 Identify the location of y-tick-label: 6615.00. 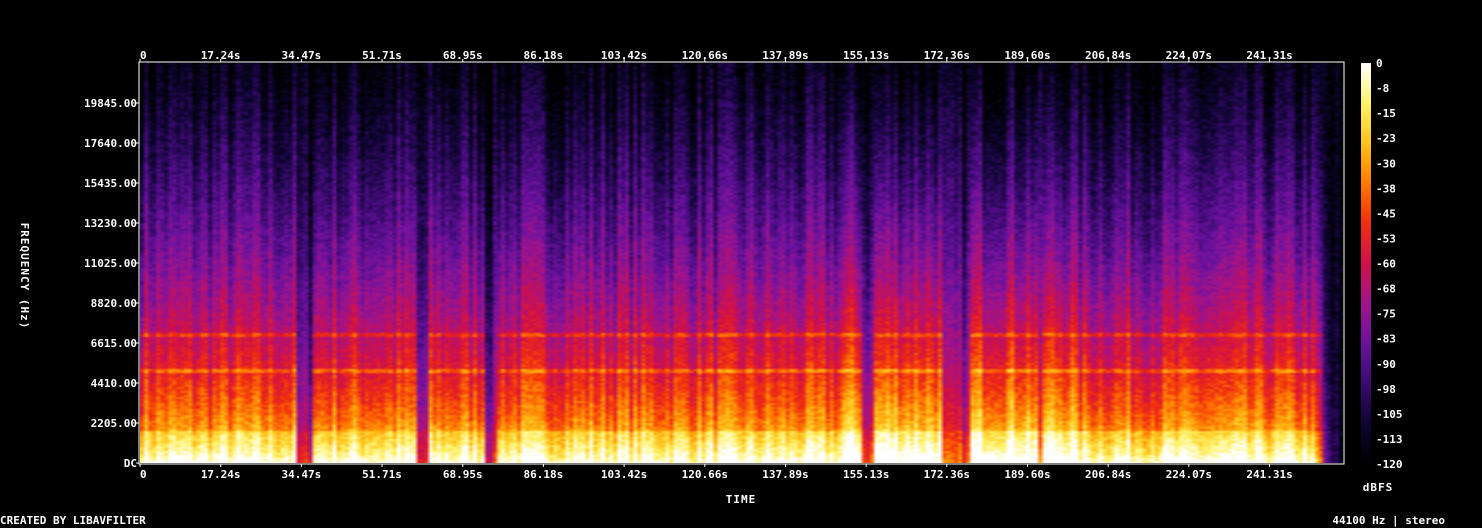
(114, 343).